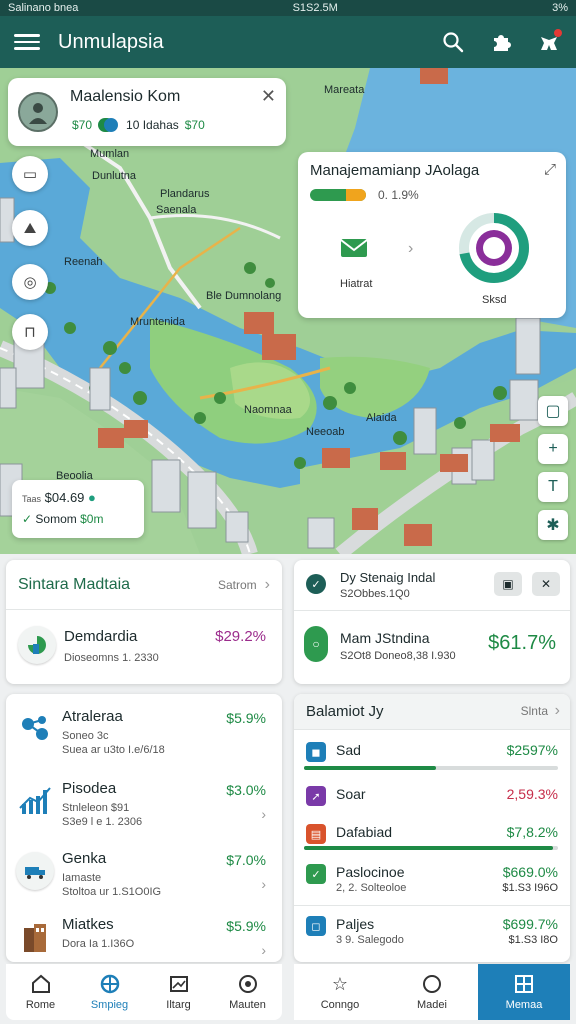  Describe the element at coordinates (432, 839) in the screenshot. I see `balance-item: ▤ Dafabiad $7,8.2%` at that location.